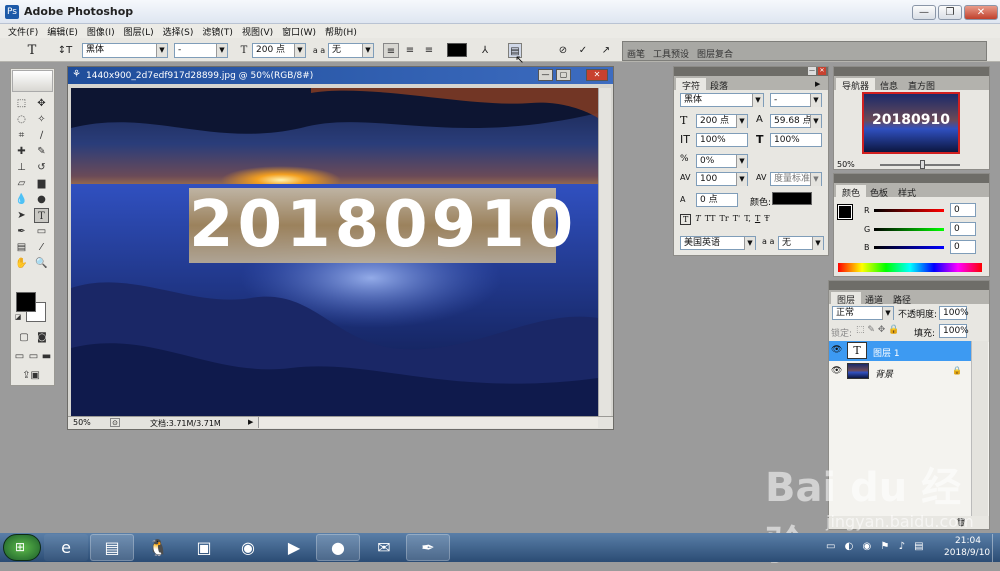 Image resolution: width=1000 pixels, height=571 pixels. Describe the element at coordinates (201, 50) in the screenshot. I see `font-style-select: - ▼` at that location.